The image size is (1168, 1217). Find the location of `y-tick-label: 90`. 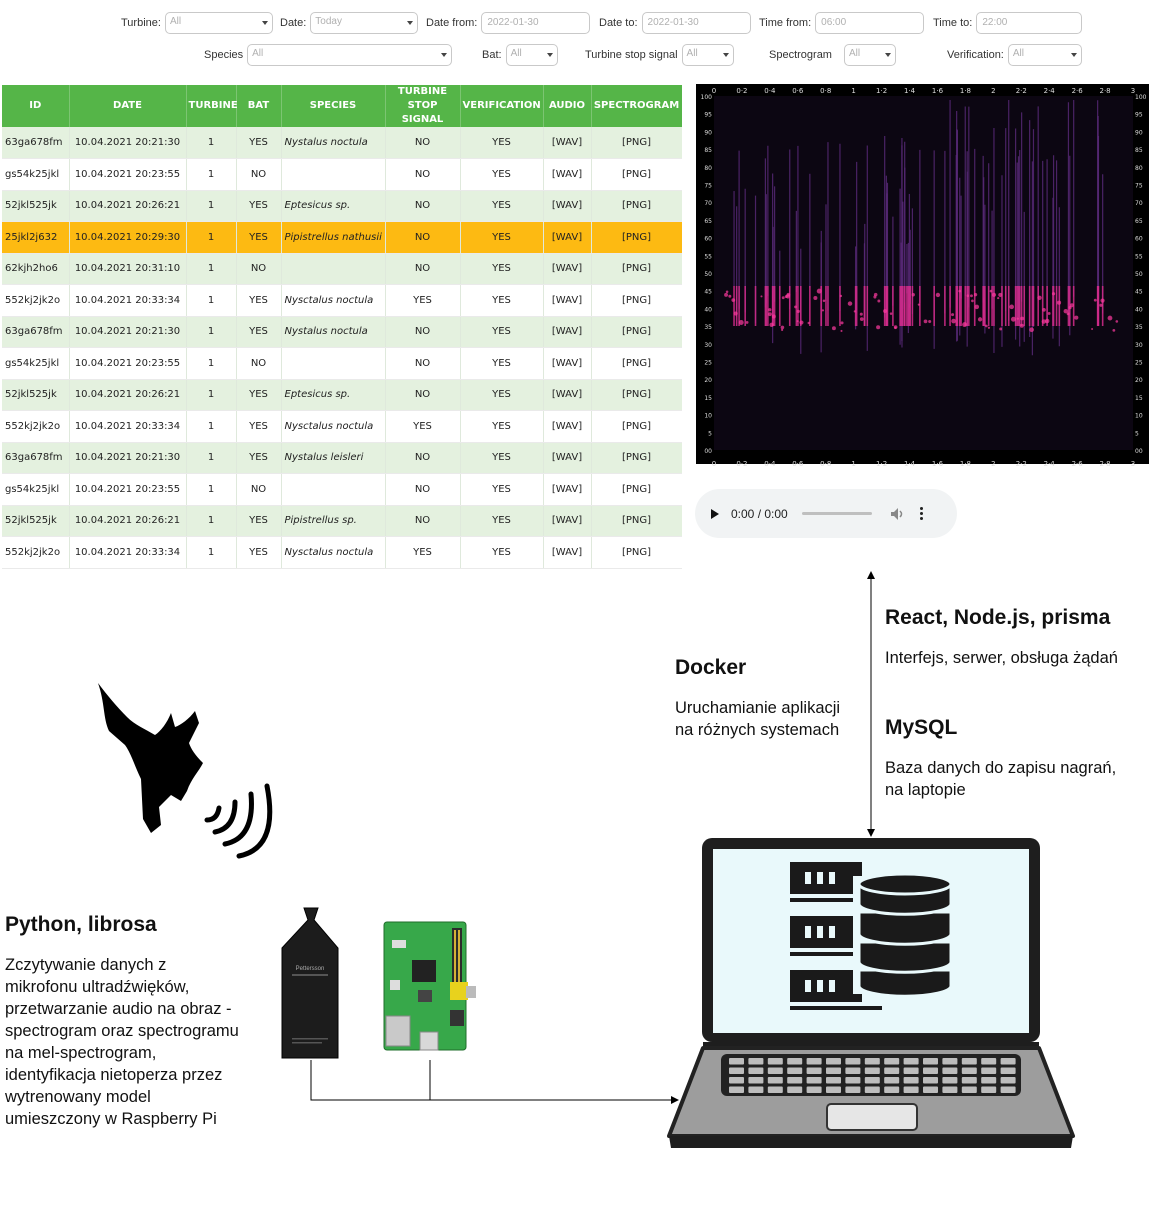

y-tick-label: 90 is located at coordinates (708, 132).